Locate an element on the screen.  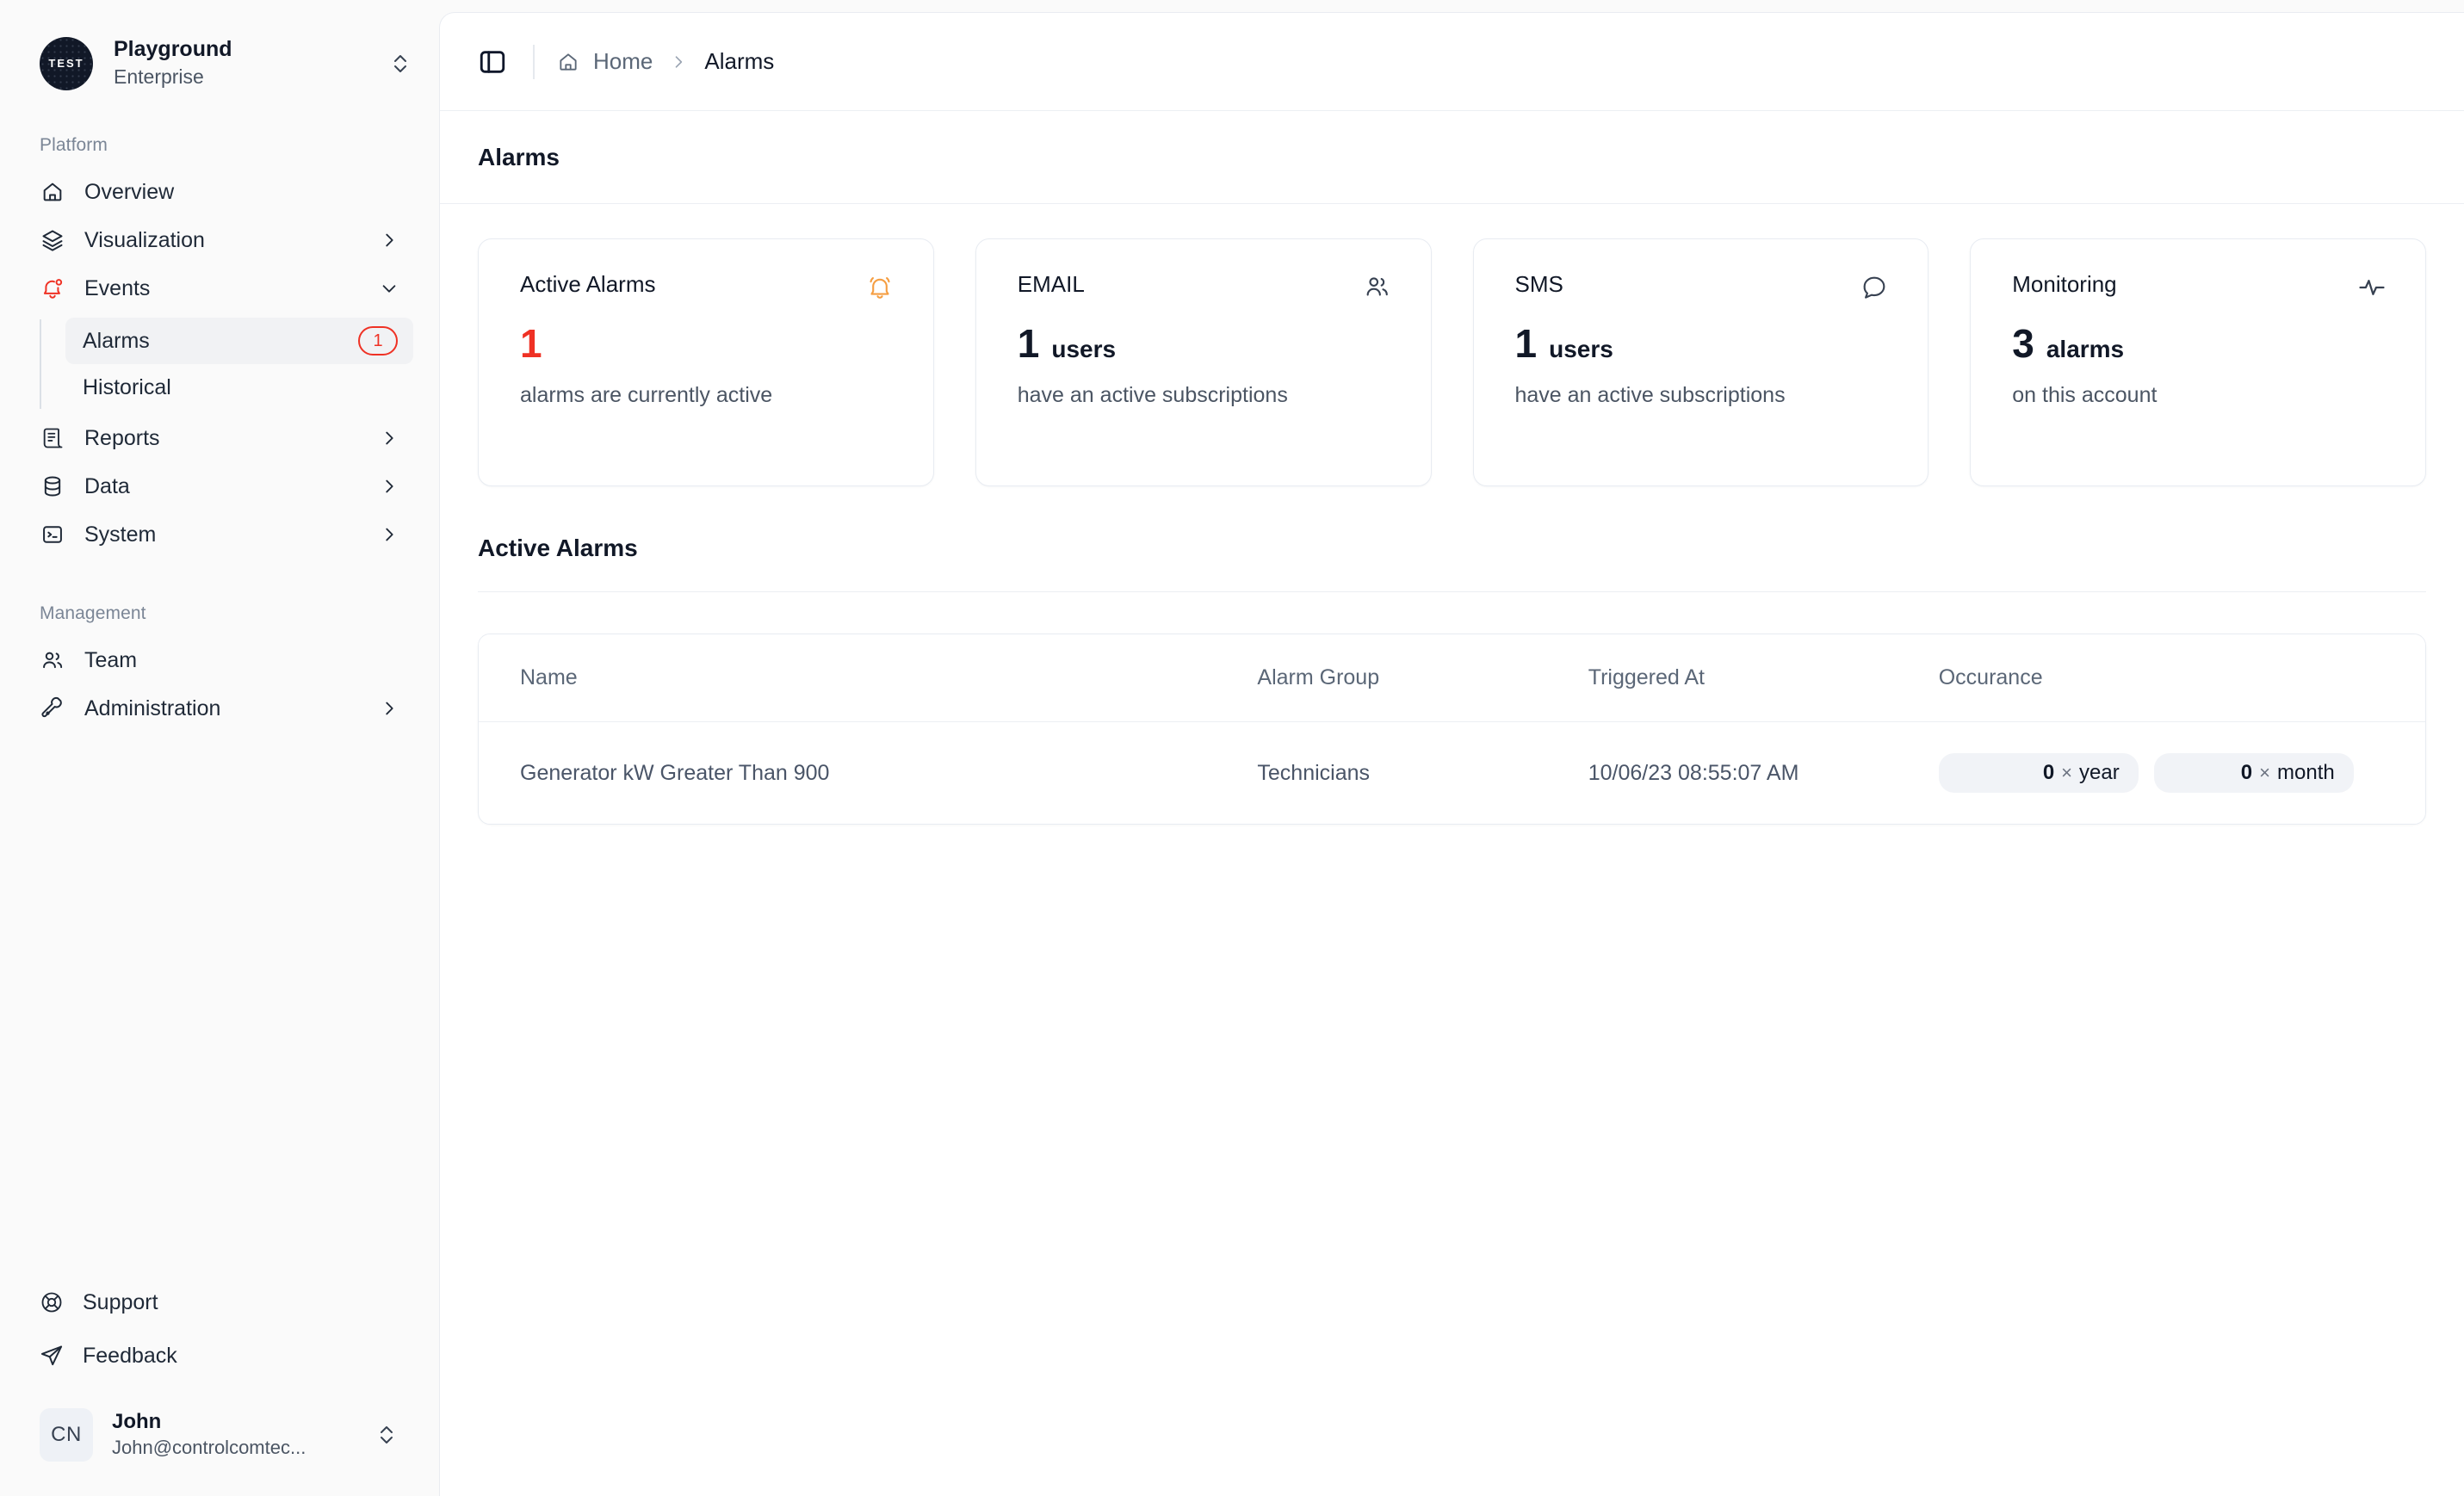
card-title: Active Alarms is located at coordinates (588, 284).